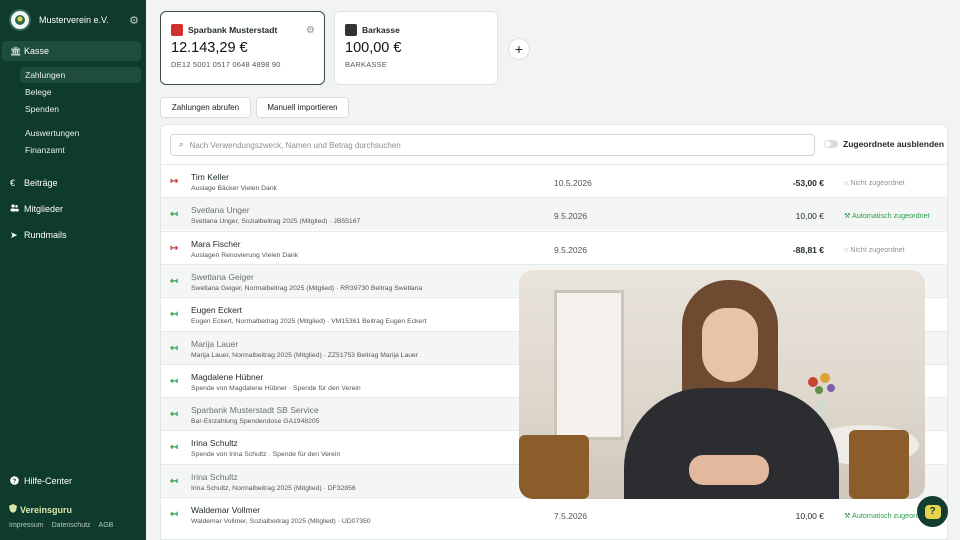 This screenshot has width=960, height=540. What do you see at coordinates (37, 51) in the screenshot?
I see `sidebar-item-label: Kasse` at bounding box center [37, 51].